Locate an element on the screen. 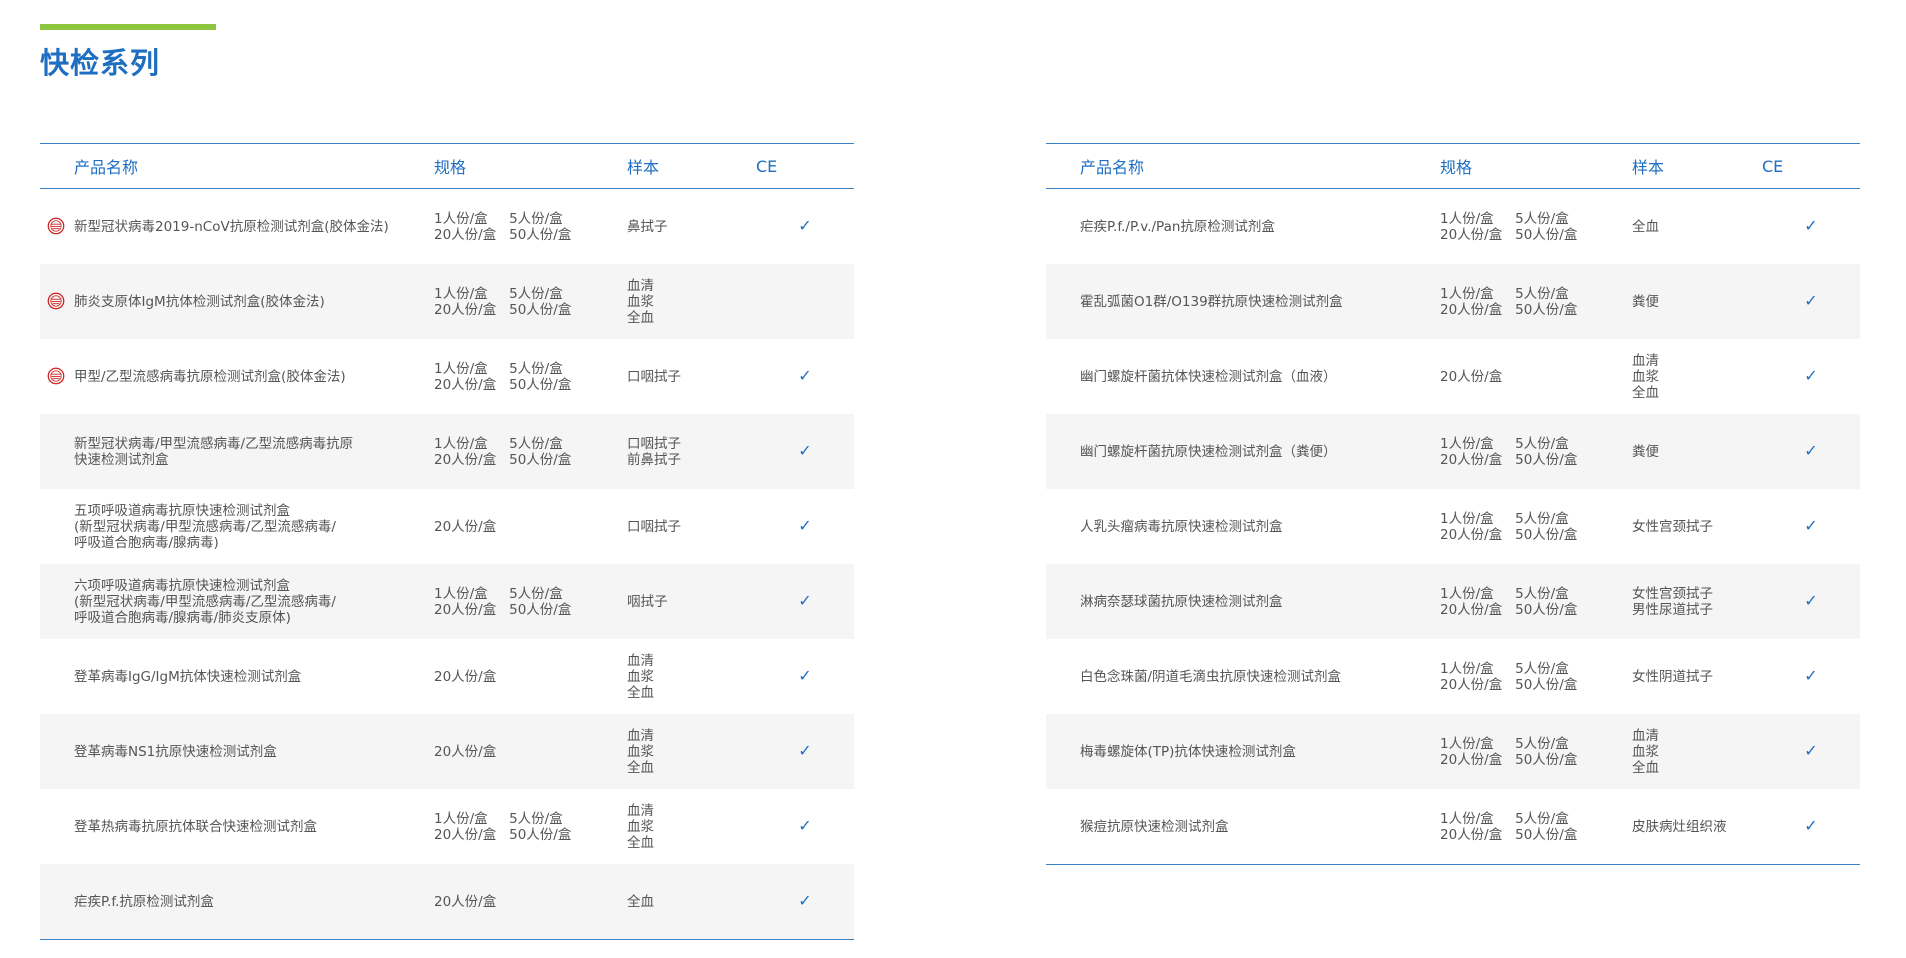 The height and width of the screenshot is (958, 1906). product-name: 新型冠状病毒/甲型流感病毒/乙型流感病毒抗原 快速检测试剂盒 is located at coordinates (214, 451).